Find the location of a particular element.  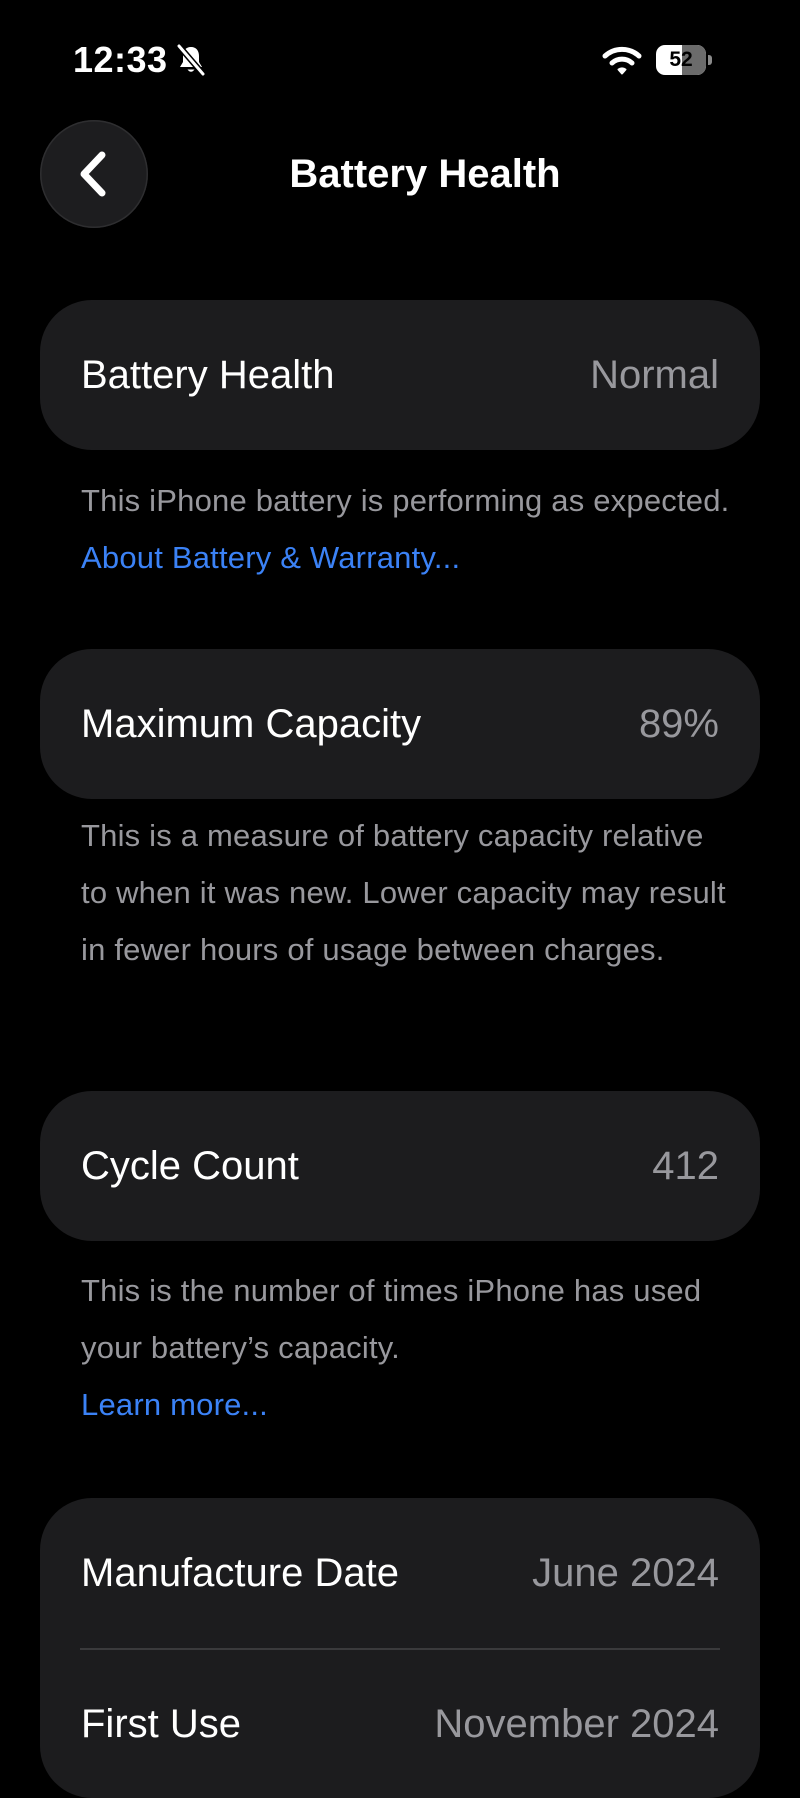

status-time-group: 12:33 is located at coordinates (139, 60).